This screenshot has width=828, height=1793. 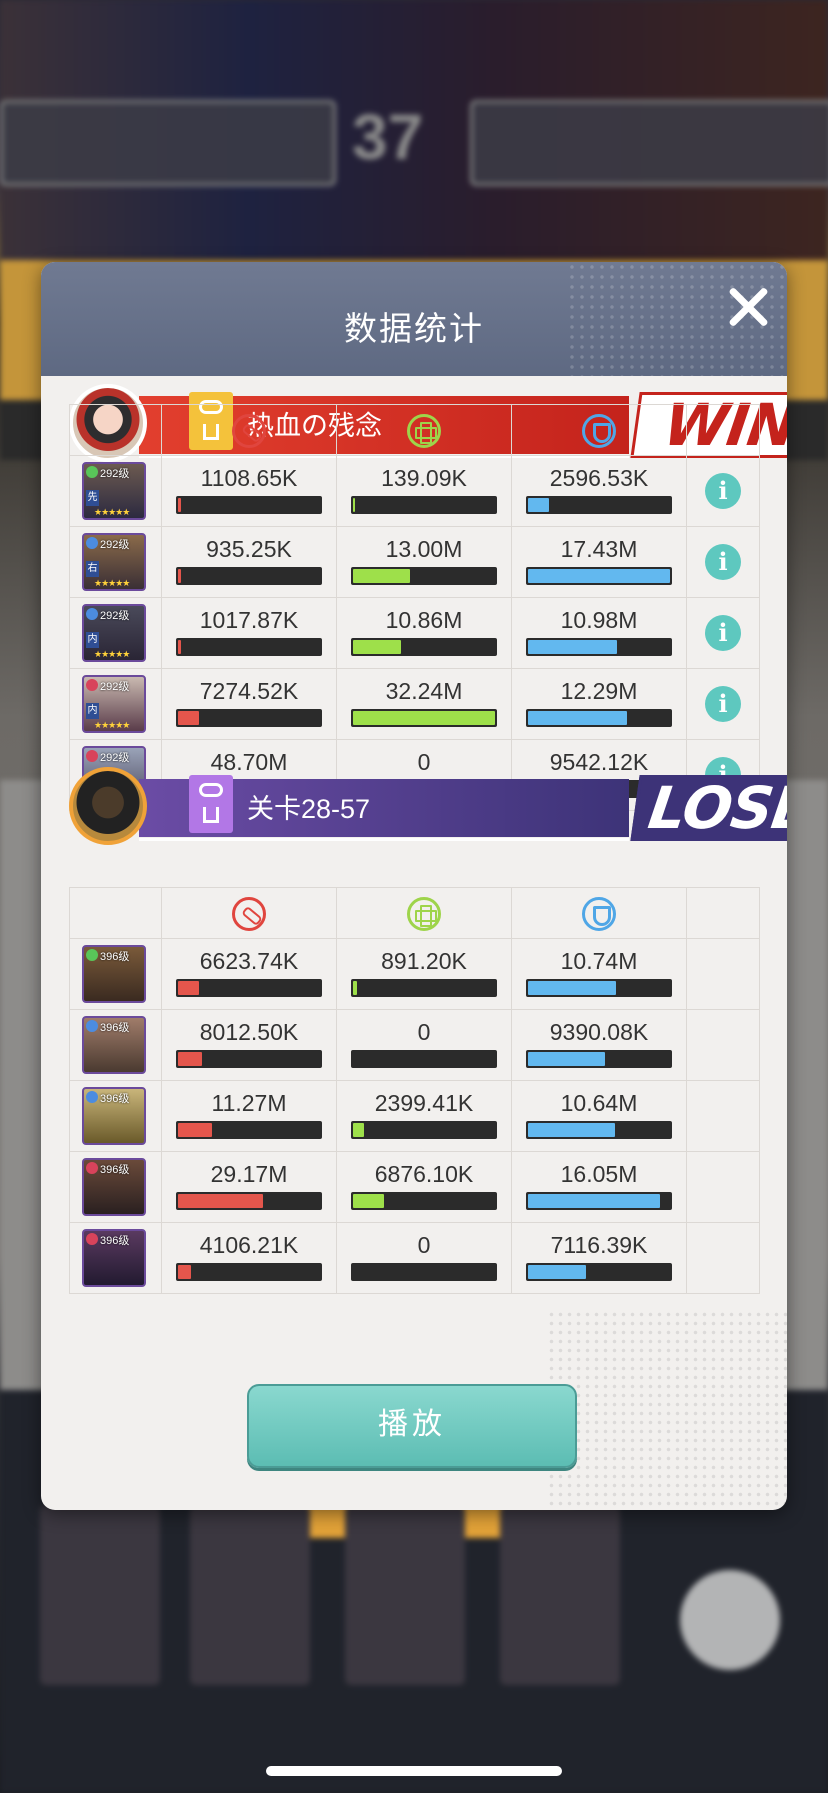 I want to click on stats-header-row, so click(x=414, y=913).